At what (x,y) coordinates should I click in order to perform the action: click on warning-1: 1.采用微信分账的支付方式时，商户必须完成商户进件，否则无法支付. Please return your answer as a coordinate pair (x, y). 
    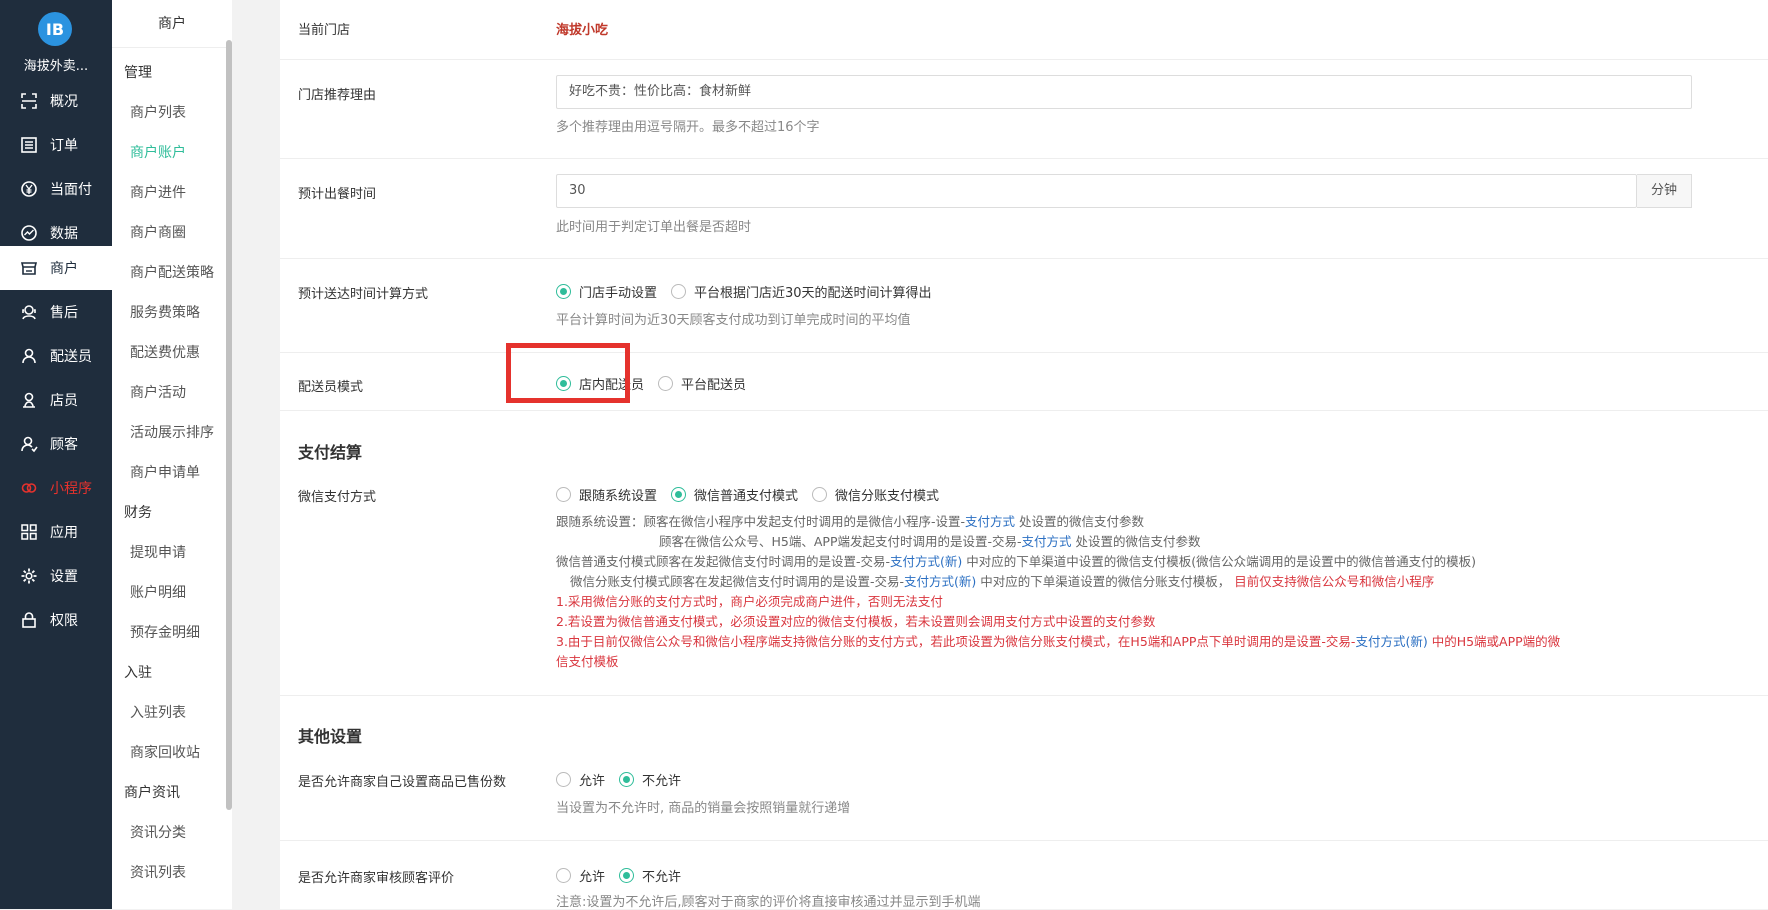
    Looking at the image, I should click on (749, 601).